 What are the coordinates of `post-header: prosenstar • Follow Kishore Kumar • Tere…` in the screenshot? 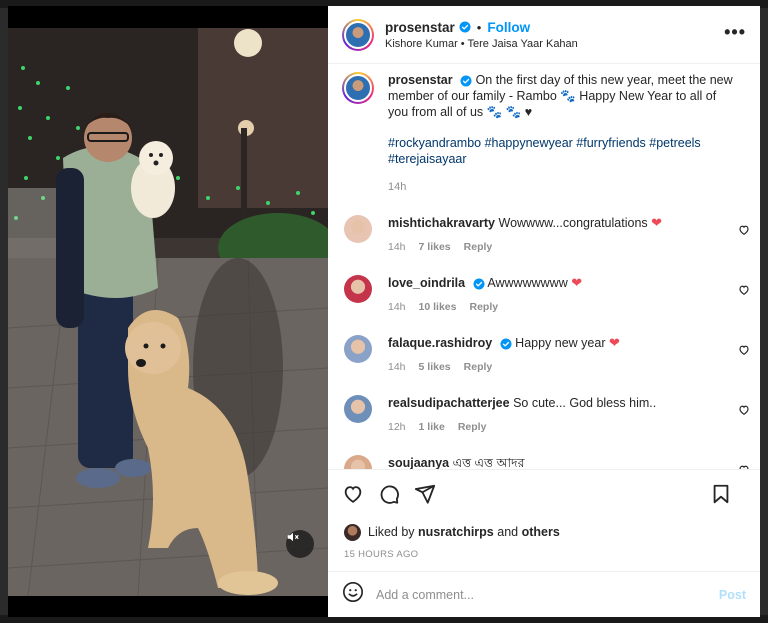 It's located at (544, 35).